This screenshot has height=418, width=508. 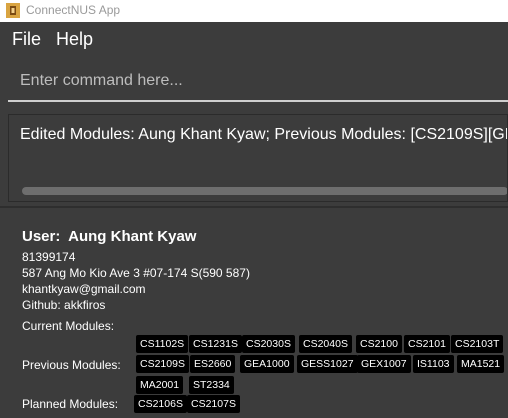 What do you see at coordinates (160, 385) in the screenshot?
I see `module-tag: MA2001` at bounding box center [160, 385].